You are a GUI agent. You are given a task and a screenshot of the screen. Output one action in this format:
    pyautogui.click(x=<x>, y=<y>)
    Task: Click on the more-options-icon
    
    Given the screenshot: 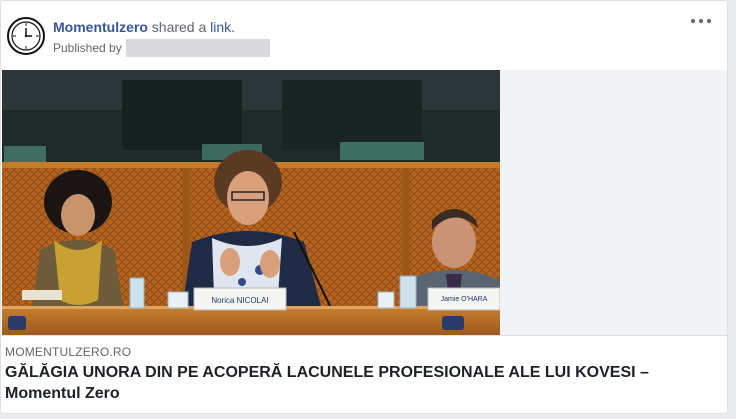 What is the action you would take?
    pyautogui.click(x=702, y=21)
    